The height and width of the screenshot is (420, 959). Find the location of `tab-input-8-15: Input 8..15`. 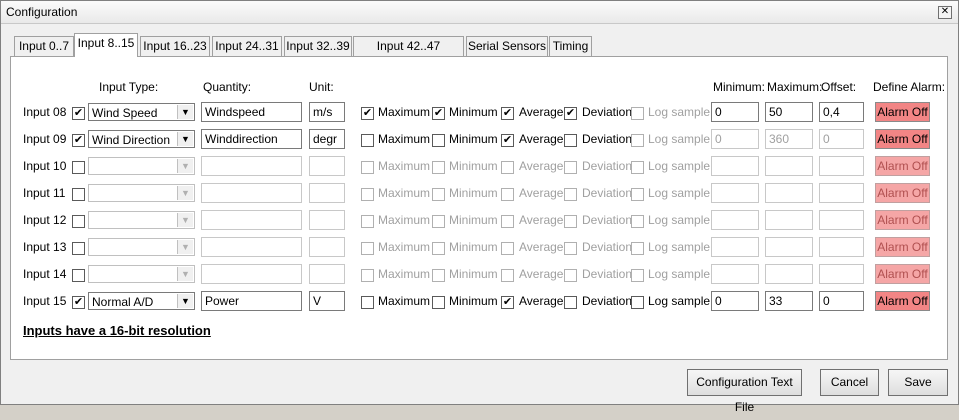

tab-input-8-15: Input 8..15 is located at coordinates (106, 45).